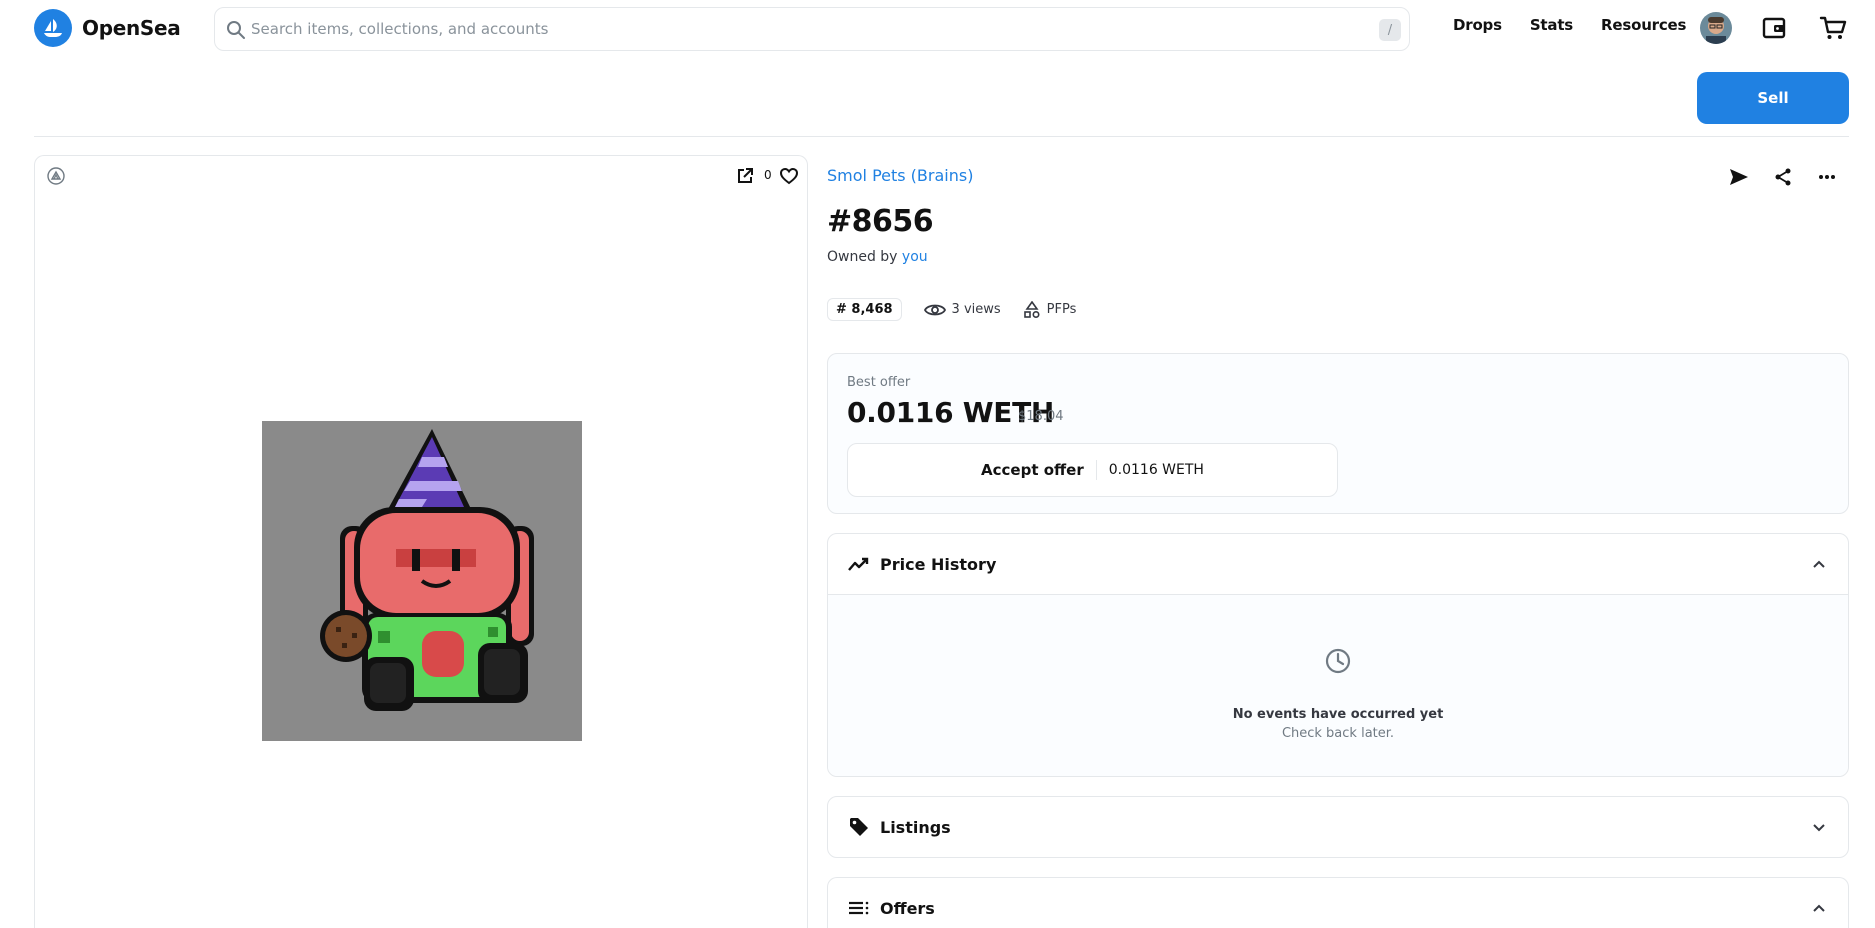 This screenshot has width=1875, height=928. Describe the element at coordinates (1041, 416) in the screenshot. I see `best-offer-usd: $18.04` at that location.